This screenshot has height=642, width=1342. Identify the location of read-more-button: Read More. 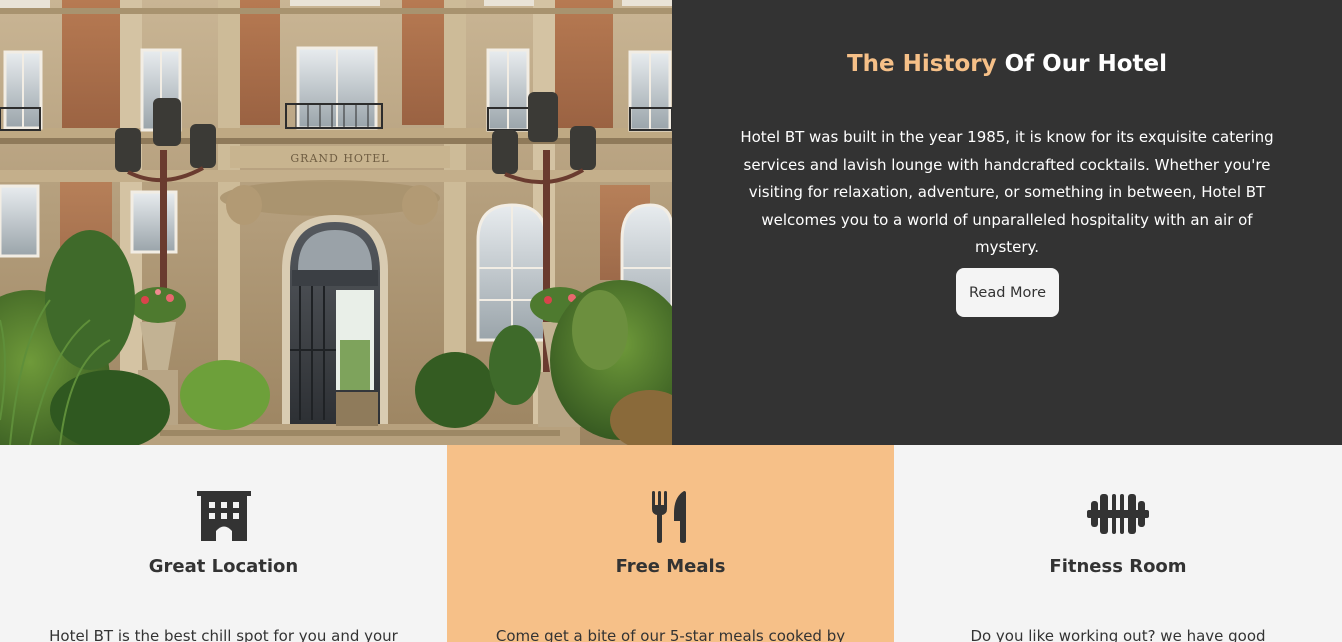
(1007, 292).